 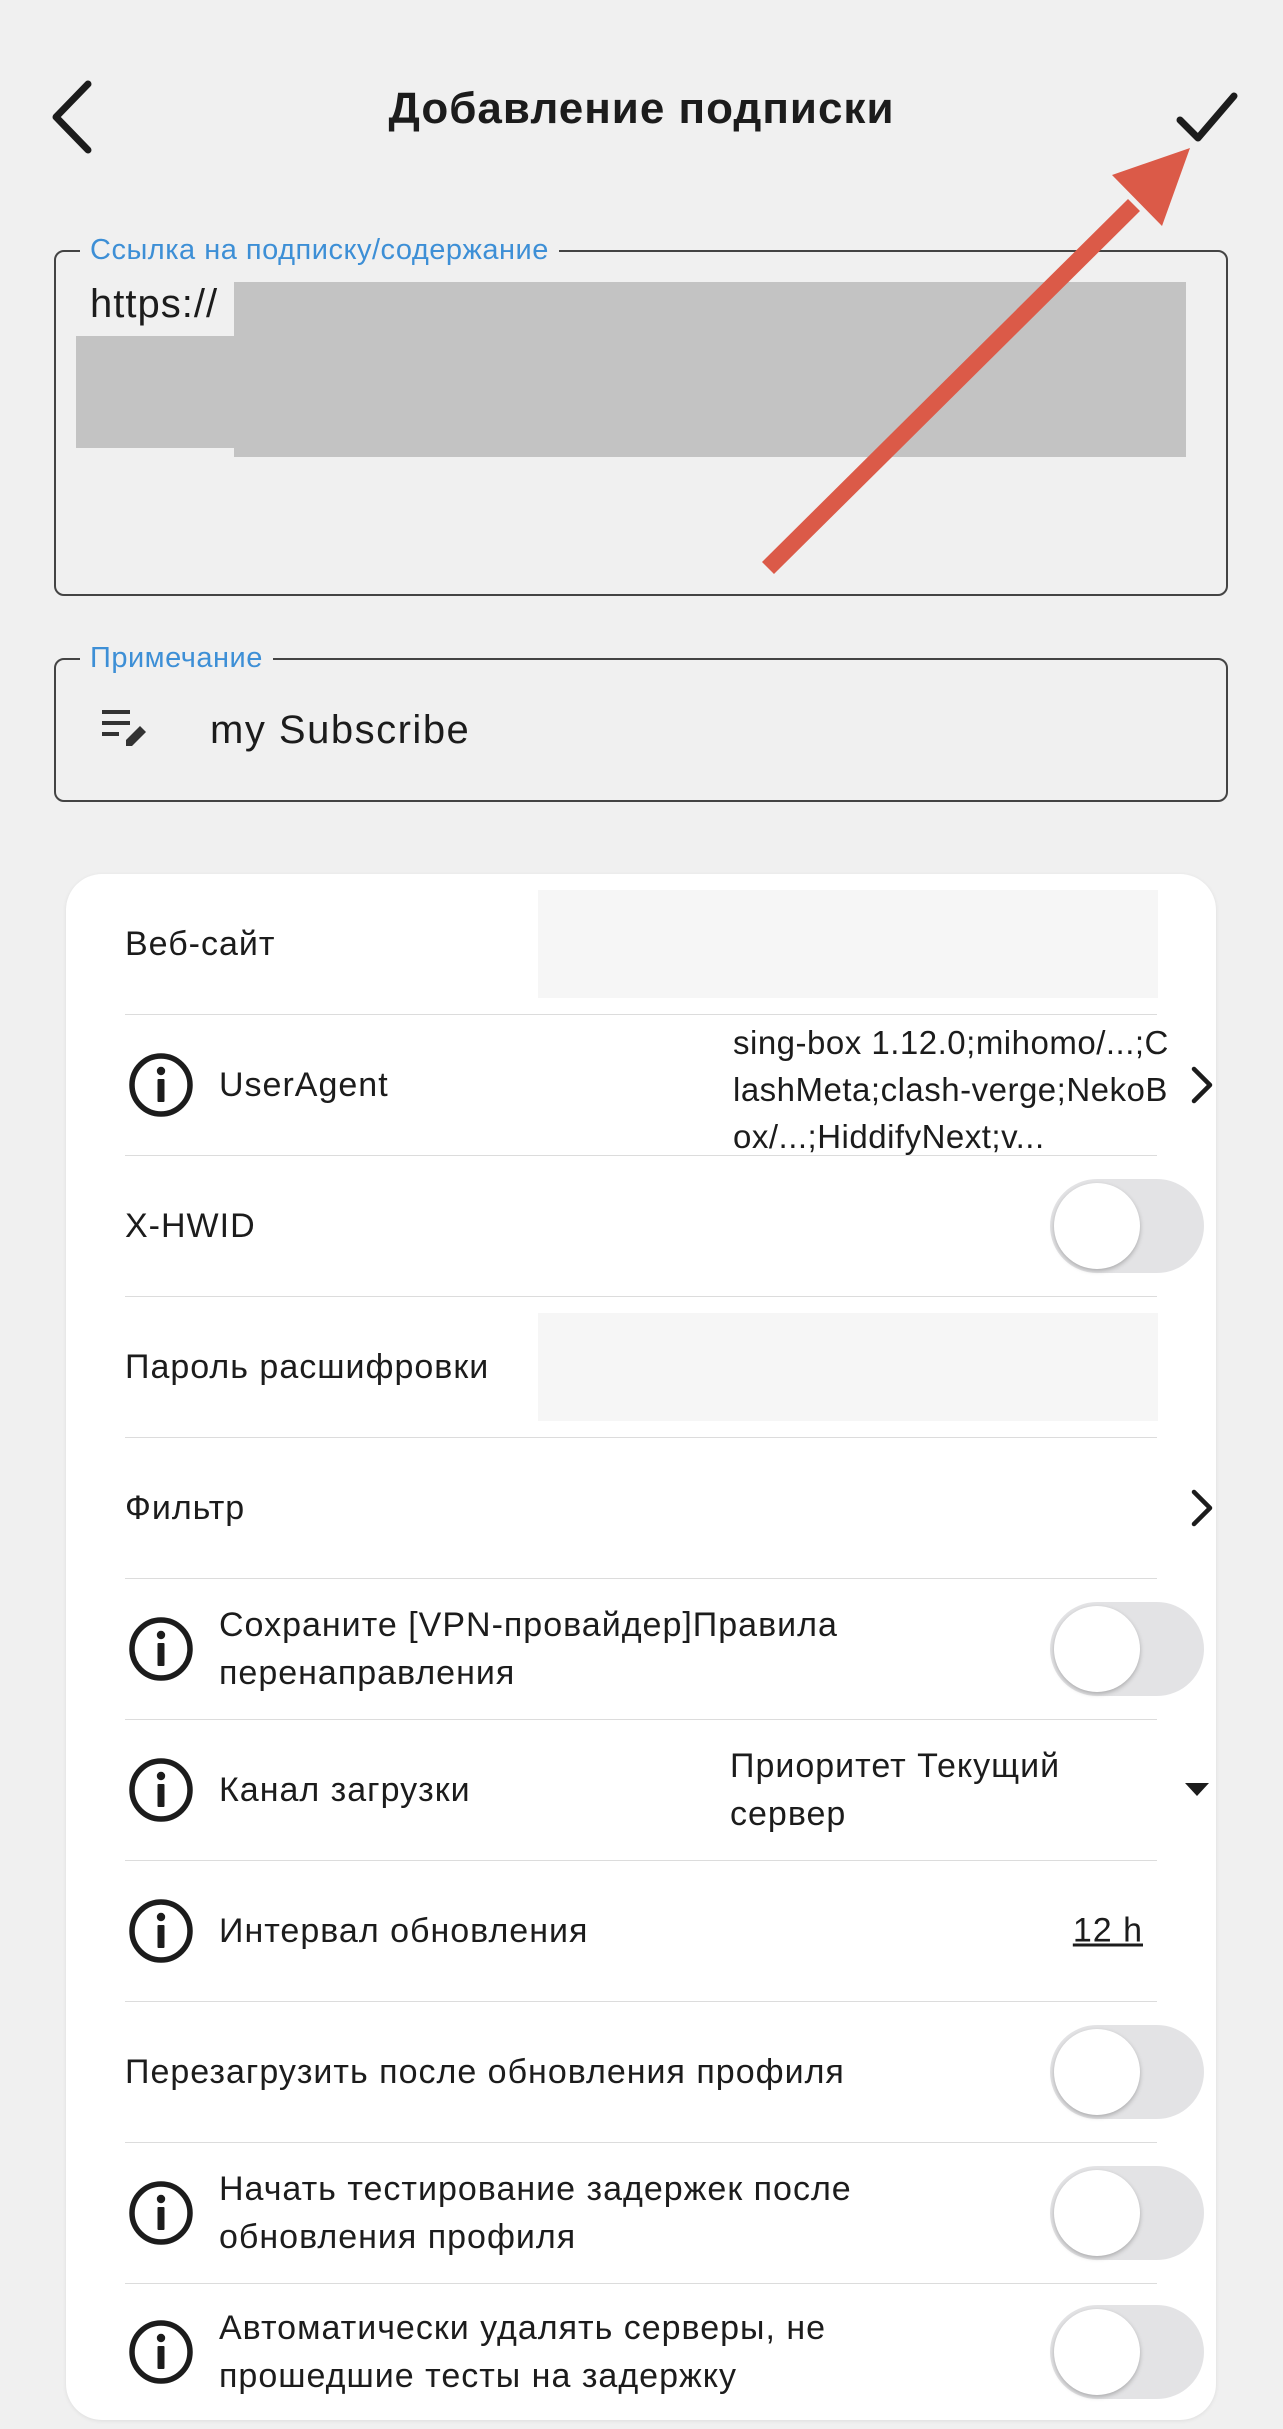 I want to click on download-channel-row: Канал загрузки Приоритет Текущий сервер, so click(x=667, y=1790).